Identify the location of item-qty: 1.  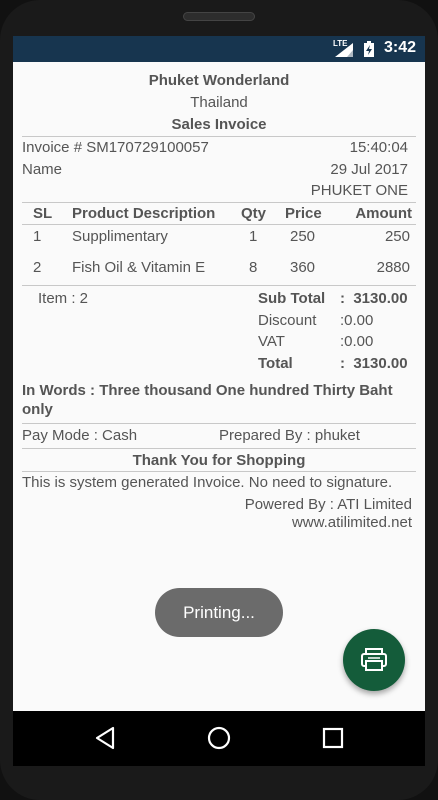
(253, 236).